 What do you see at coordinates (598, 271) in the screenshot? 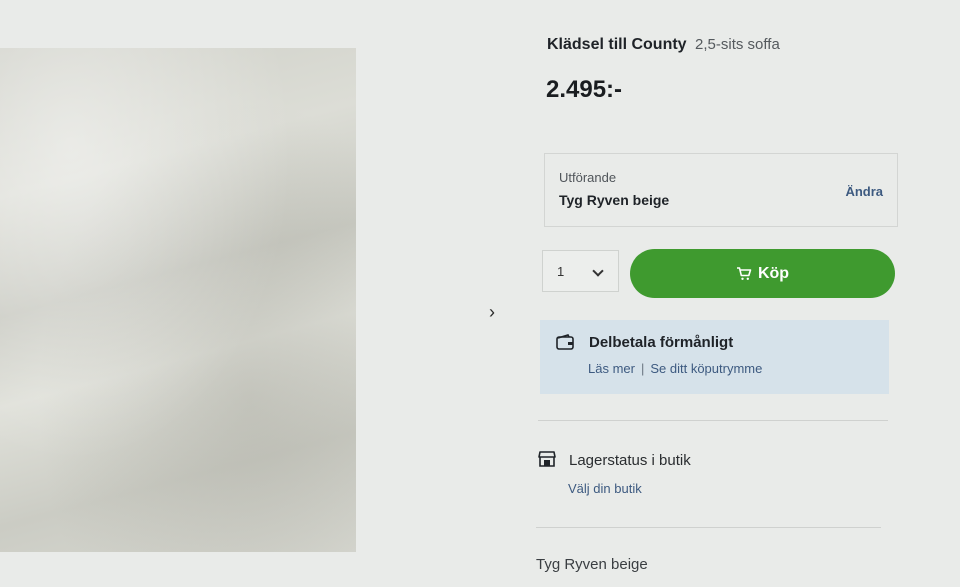
I see `chevron-down-icon` at bounding box center [598, 271].